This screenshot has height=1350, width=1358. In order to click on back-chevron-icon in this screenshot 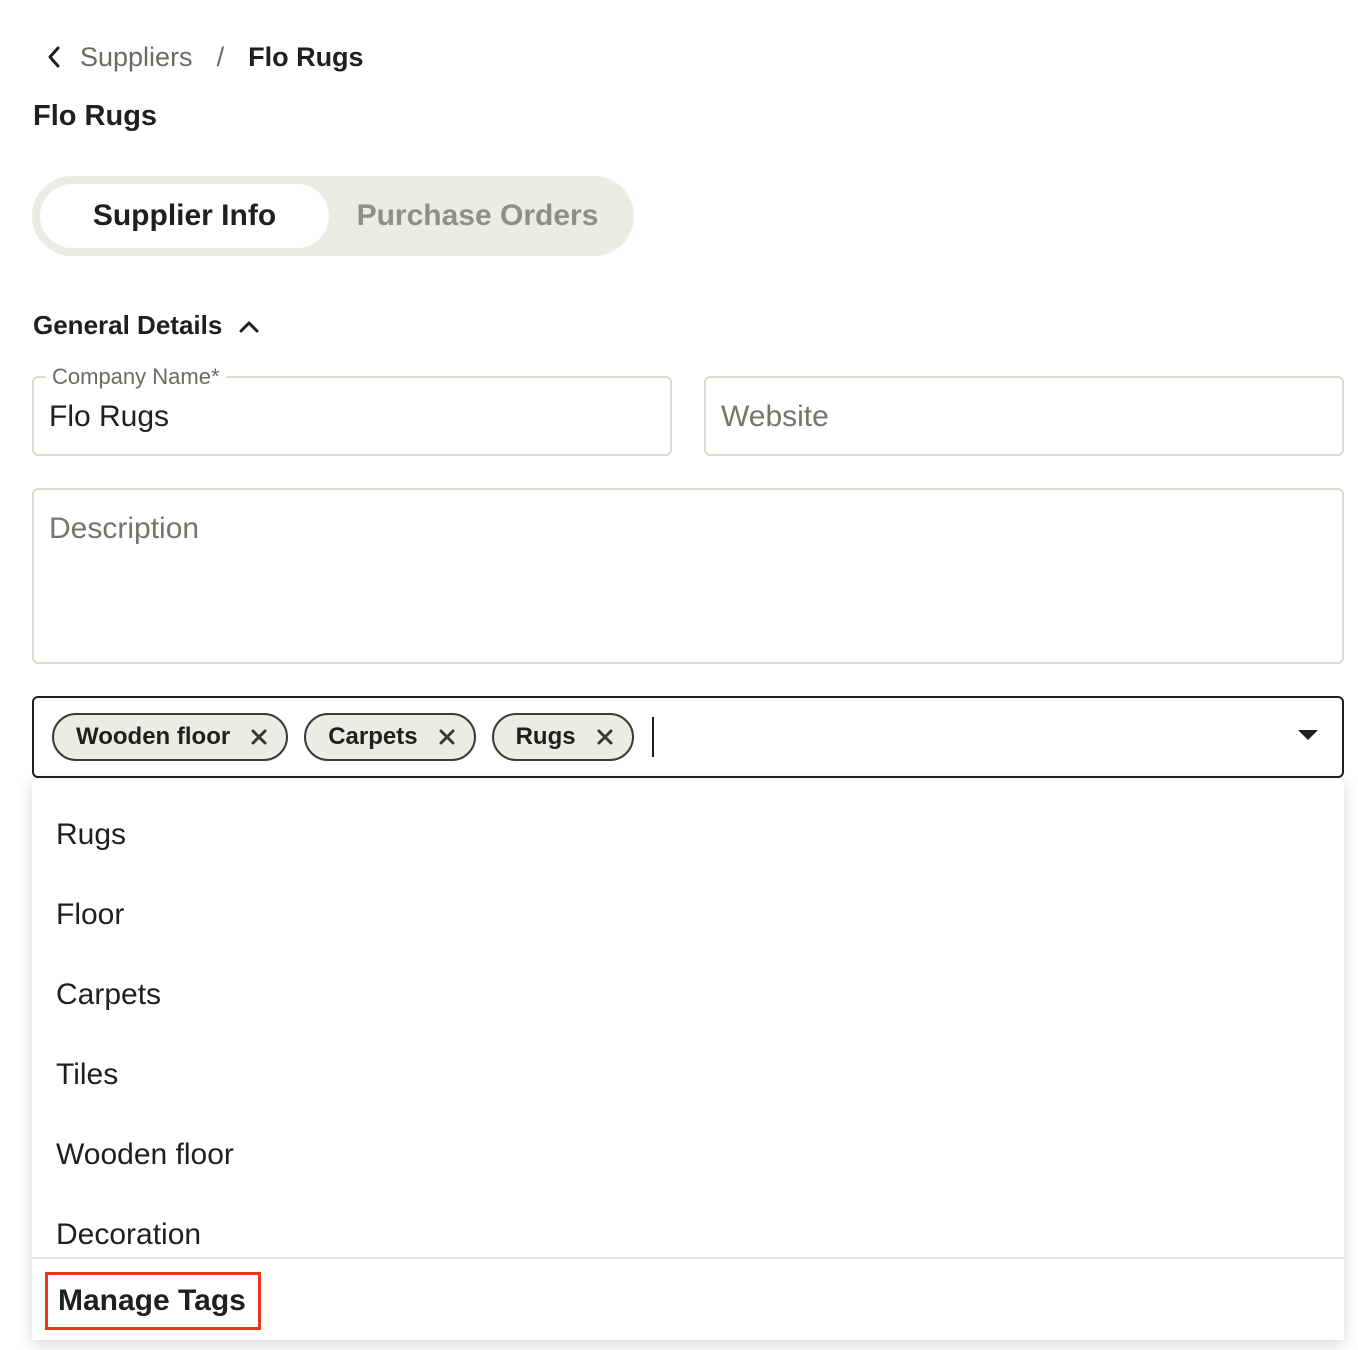, I will do `click(54, 57)`.